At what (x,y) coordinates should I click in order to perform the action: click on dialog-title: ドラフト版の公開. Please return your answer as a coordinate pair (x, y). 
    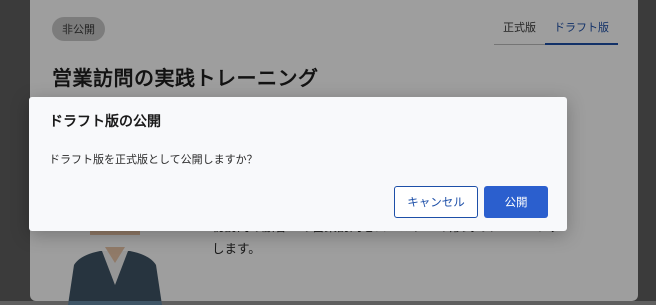
    Looking at the image, I should click on (105, 122).